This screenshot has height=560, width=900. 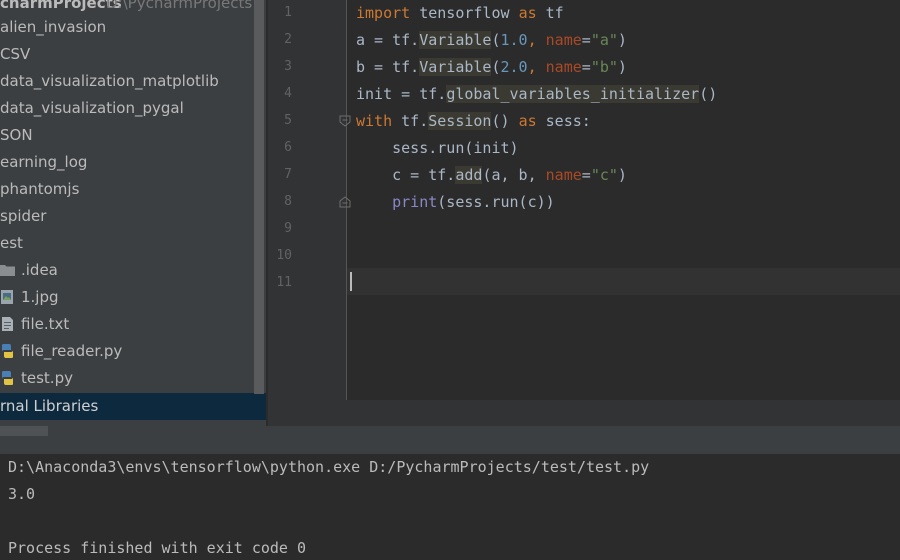 What do you see at coordinates (23, 216) in the screenshot?
I see `tree-item-label: spider` at bounding box center [23, 216].